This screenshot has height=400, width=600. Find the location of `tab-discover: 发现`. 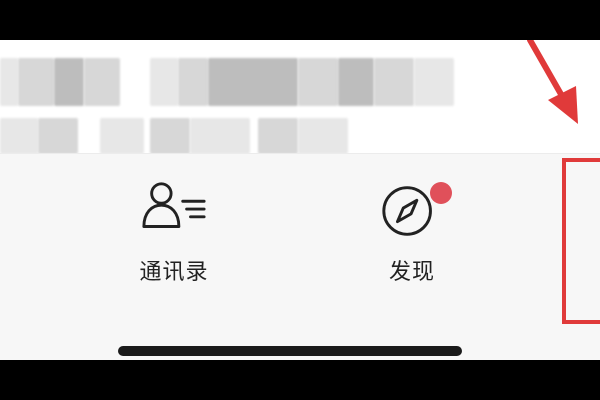

tab-discover: 发现 is located at coordinates (412, 231).